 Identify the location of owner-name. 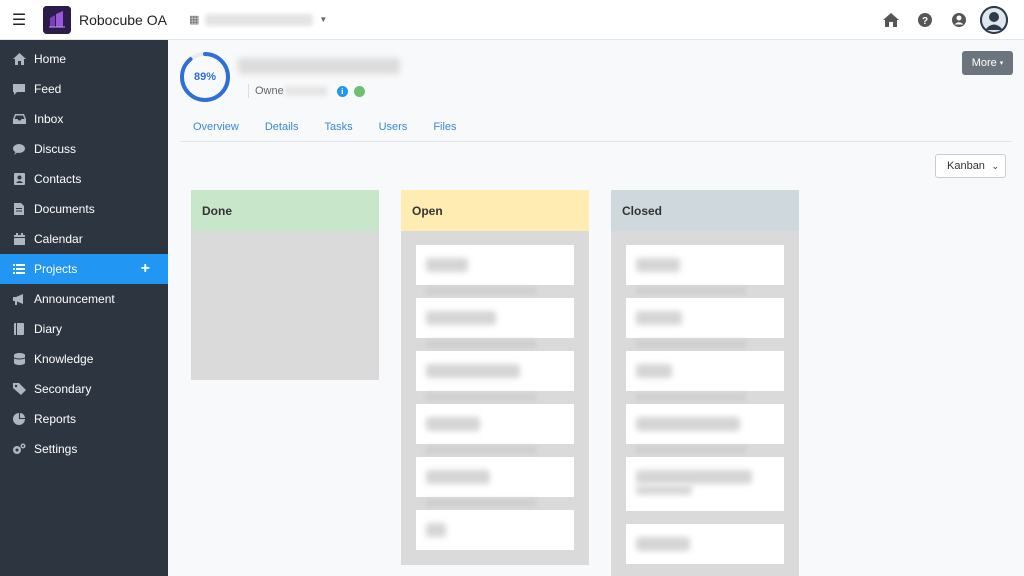
(305, 91).